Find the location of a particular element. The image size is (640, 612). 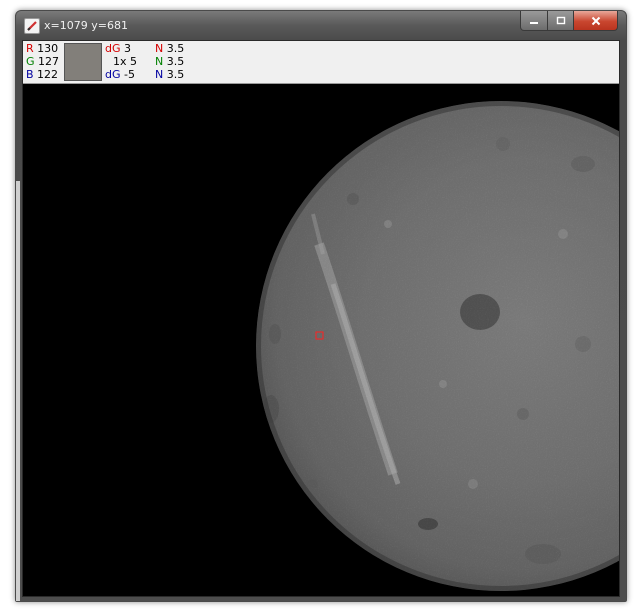

n2-readout: N 3.5 is located at coordinates (169, 61).